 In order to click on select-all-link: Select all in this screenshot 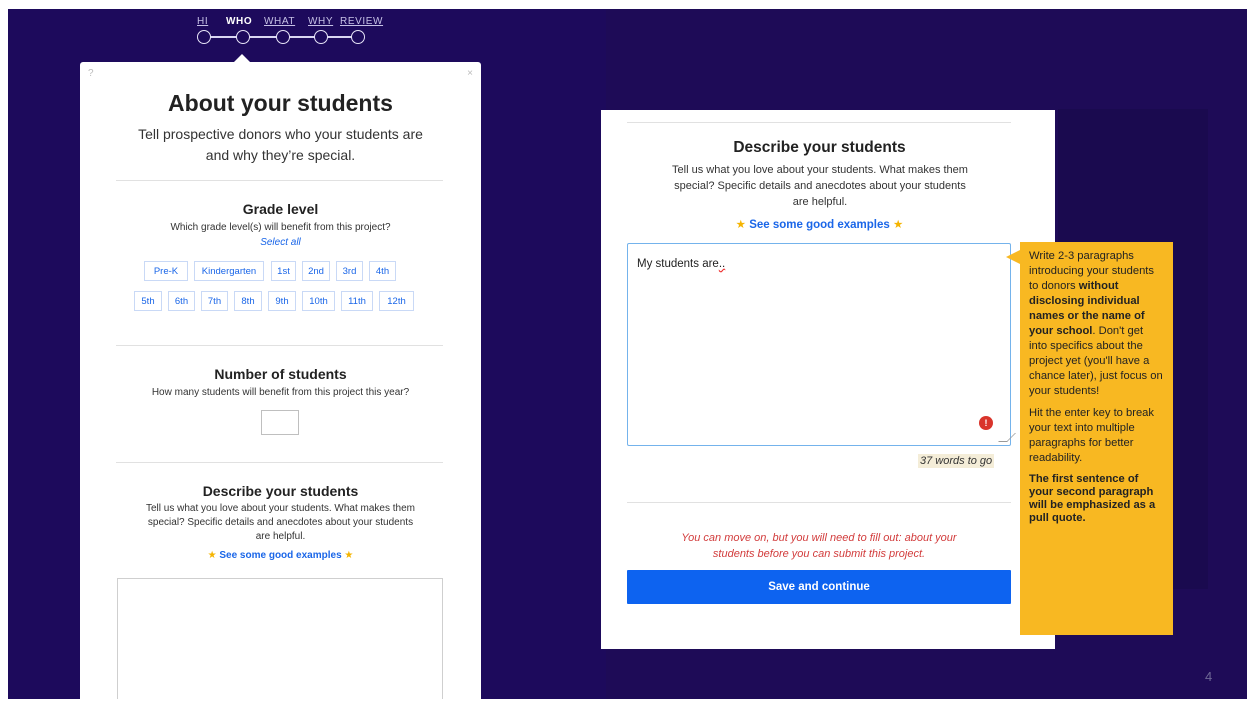, I will do `click(280, 242)`.